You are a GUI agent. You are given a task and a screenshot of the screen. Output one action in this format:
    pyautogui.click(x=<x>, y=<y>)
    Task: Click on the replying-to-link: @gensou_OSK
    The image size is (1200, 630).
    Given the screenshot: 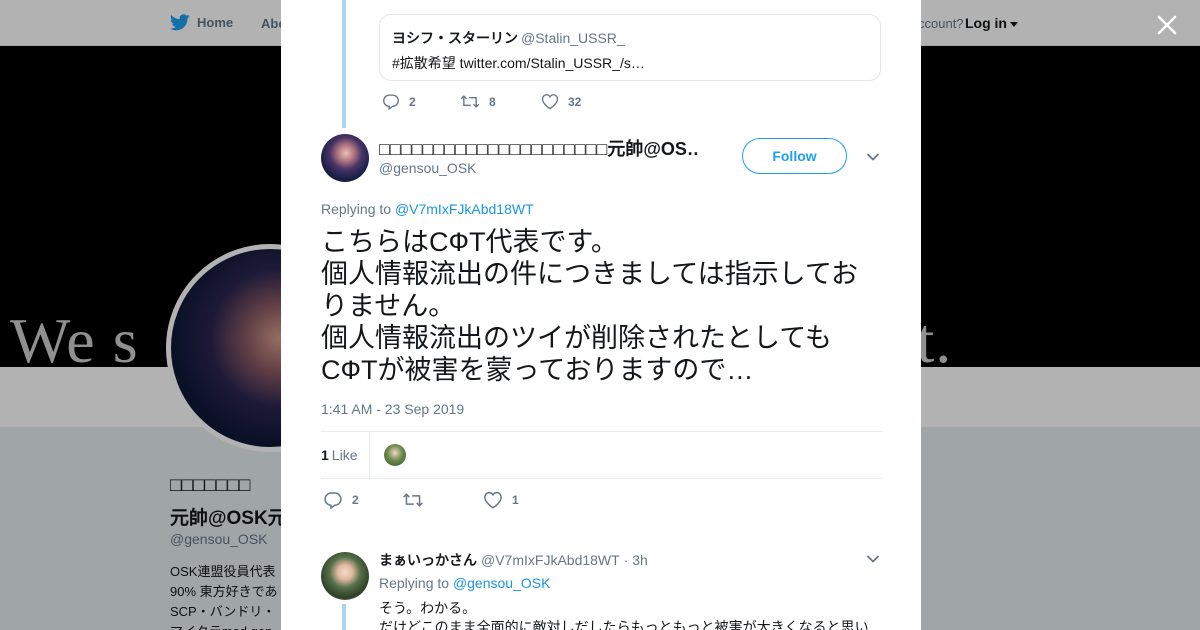 What is the action you would take?
    pyautogui.click(x=502, y=583)
    